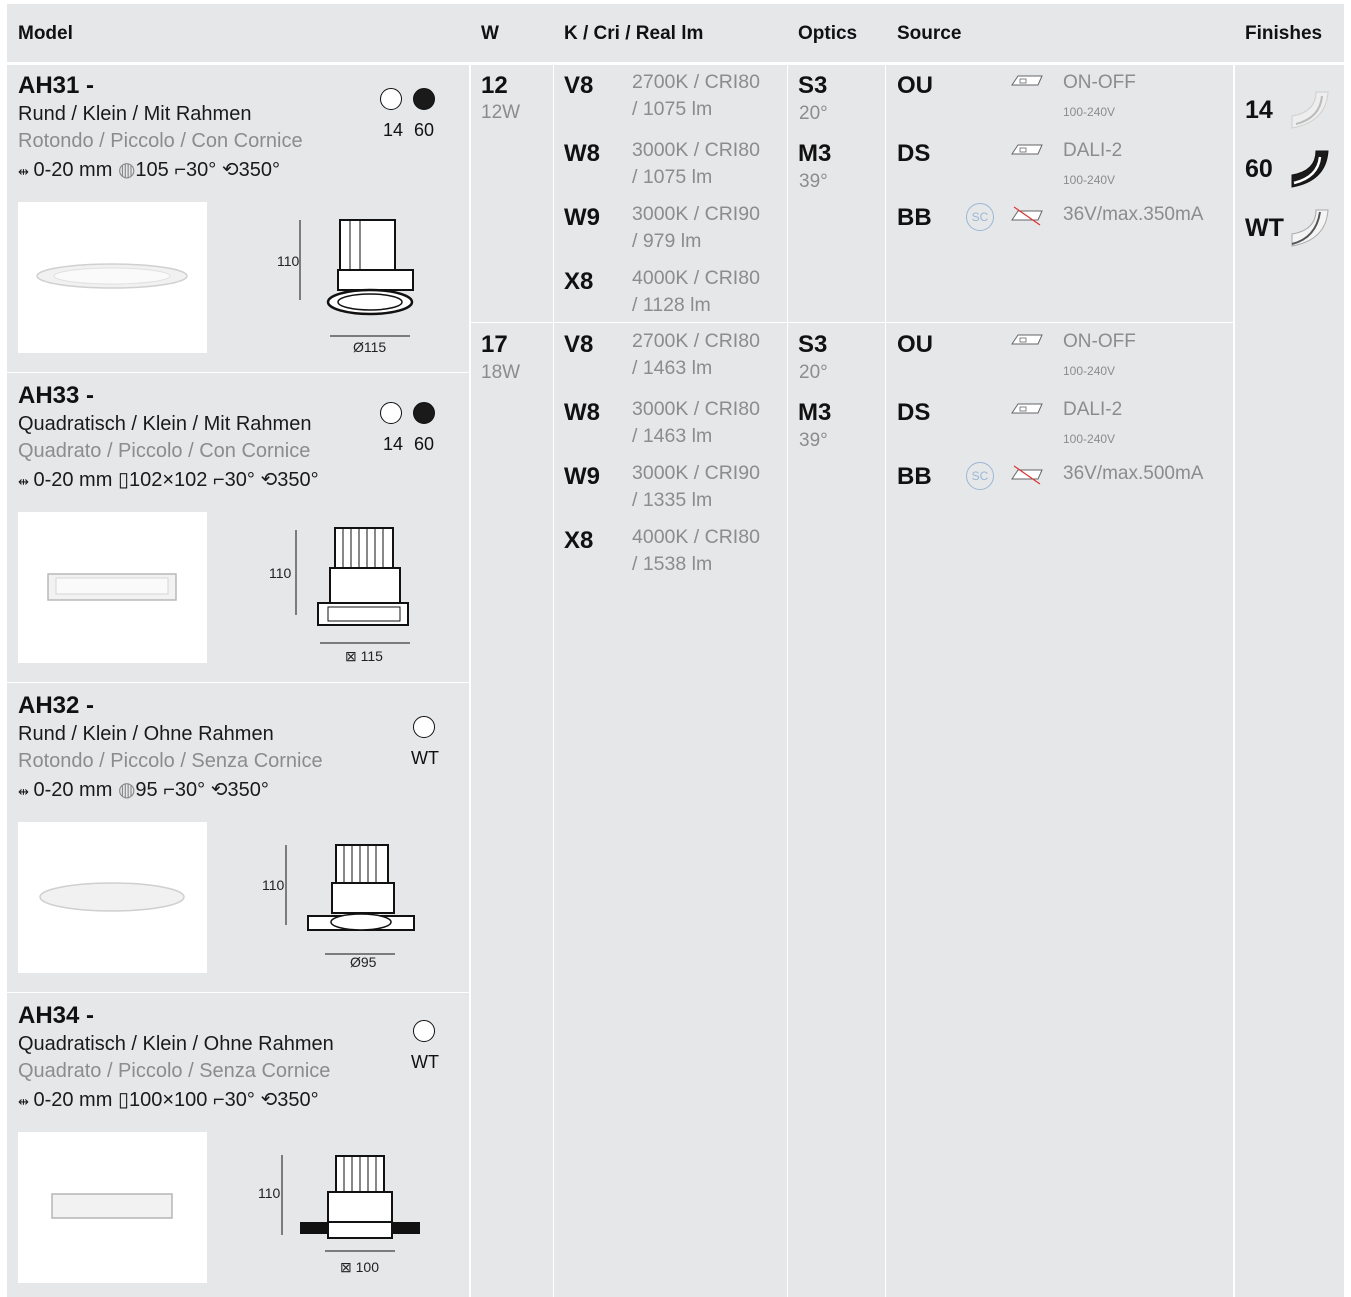  What do you see at coordinates (696, 291) in the screenshot?
I see `k-desc: 4000K / CRI80/ 1128 lm` at bounding box center [696, 291].